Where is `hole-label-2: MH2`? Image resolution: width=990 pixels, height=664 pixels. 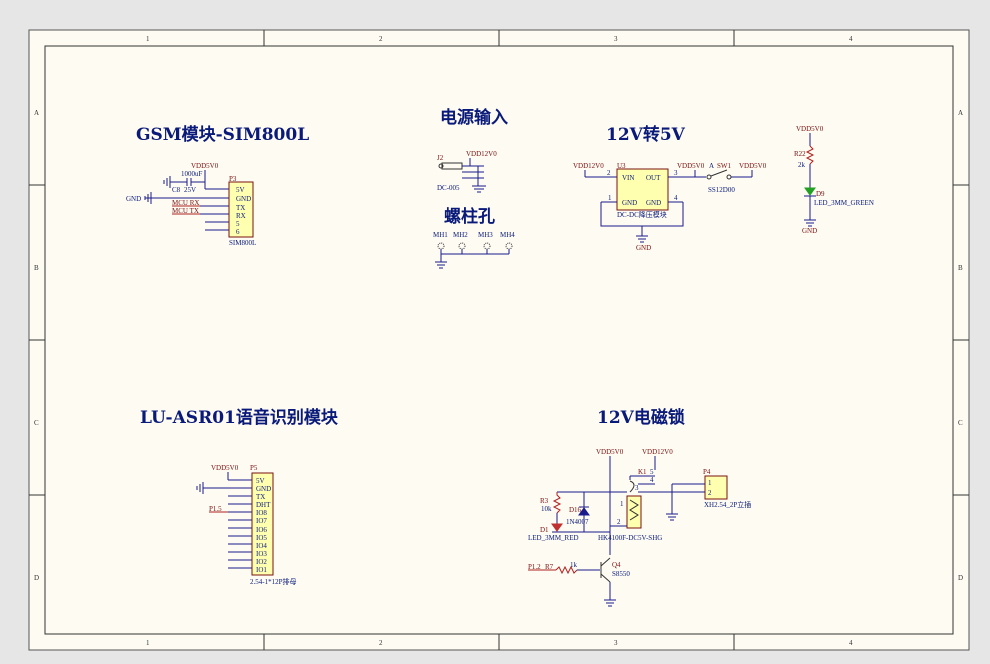 hole-label-2: MH2 is located at coordinates (460, 235).